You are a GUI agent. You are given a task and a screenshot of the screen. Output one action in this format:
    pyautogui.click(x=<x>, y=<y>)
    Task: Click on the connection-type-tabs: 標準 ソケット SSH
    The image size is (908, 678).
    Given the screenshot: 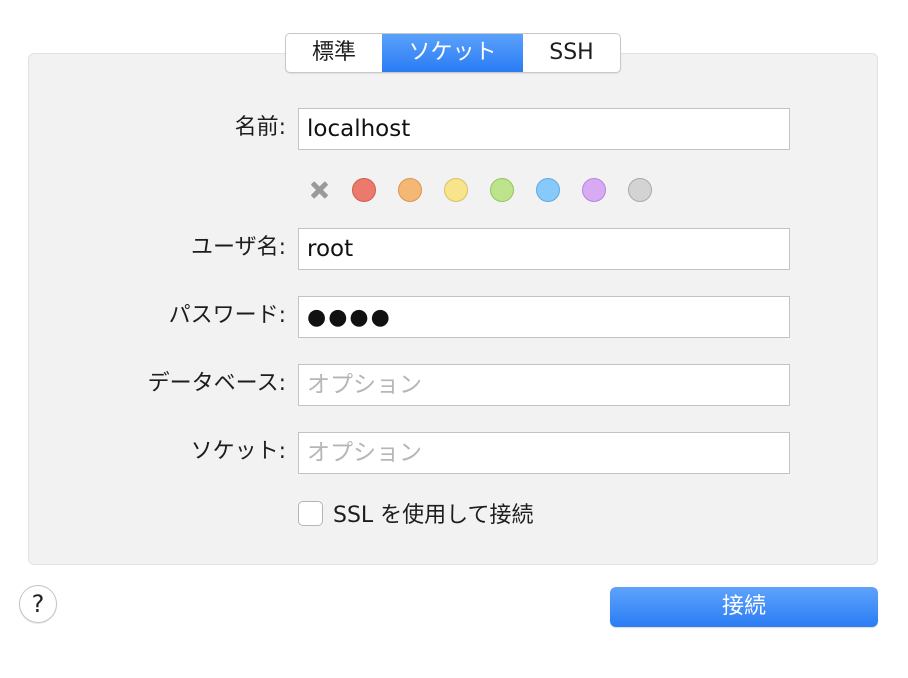 What is the action you would take?
    pyautogui.click(x=453, y=53)
    